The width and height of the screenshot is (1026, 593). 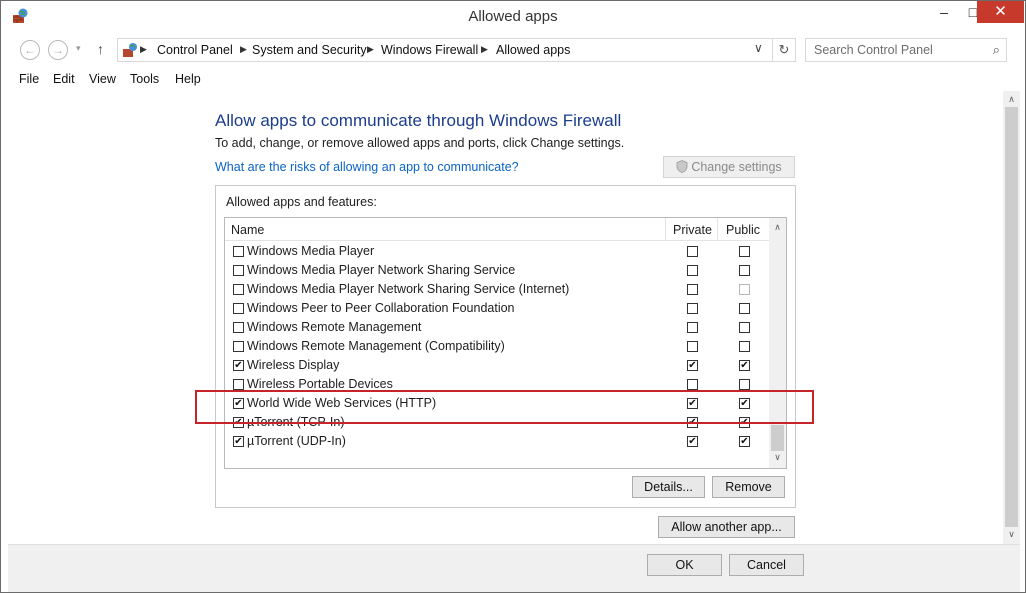 What do you see at coordinates (429, 50) in the screenshot?
I see `breadcrumb-windows-firewall: Windows Firewall` at bounding box center [429, 50].